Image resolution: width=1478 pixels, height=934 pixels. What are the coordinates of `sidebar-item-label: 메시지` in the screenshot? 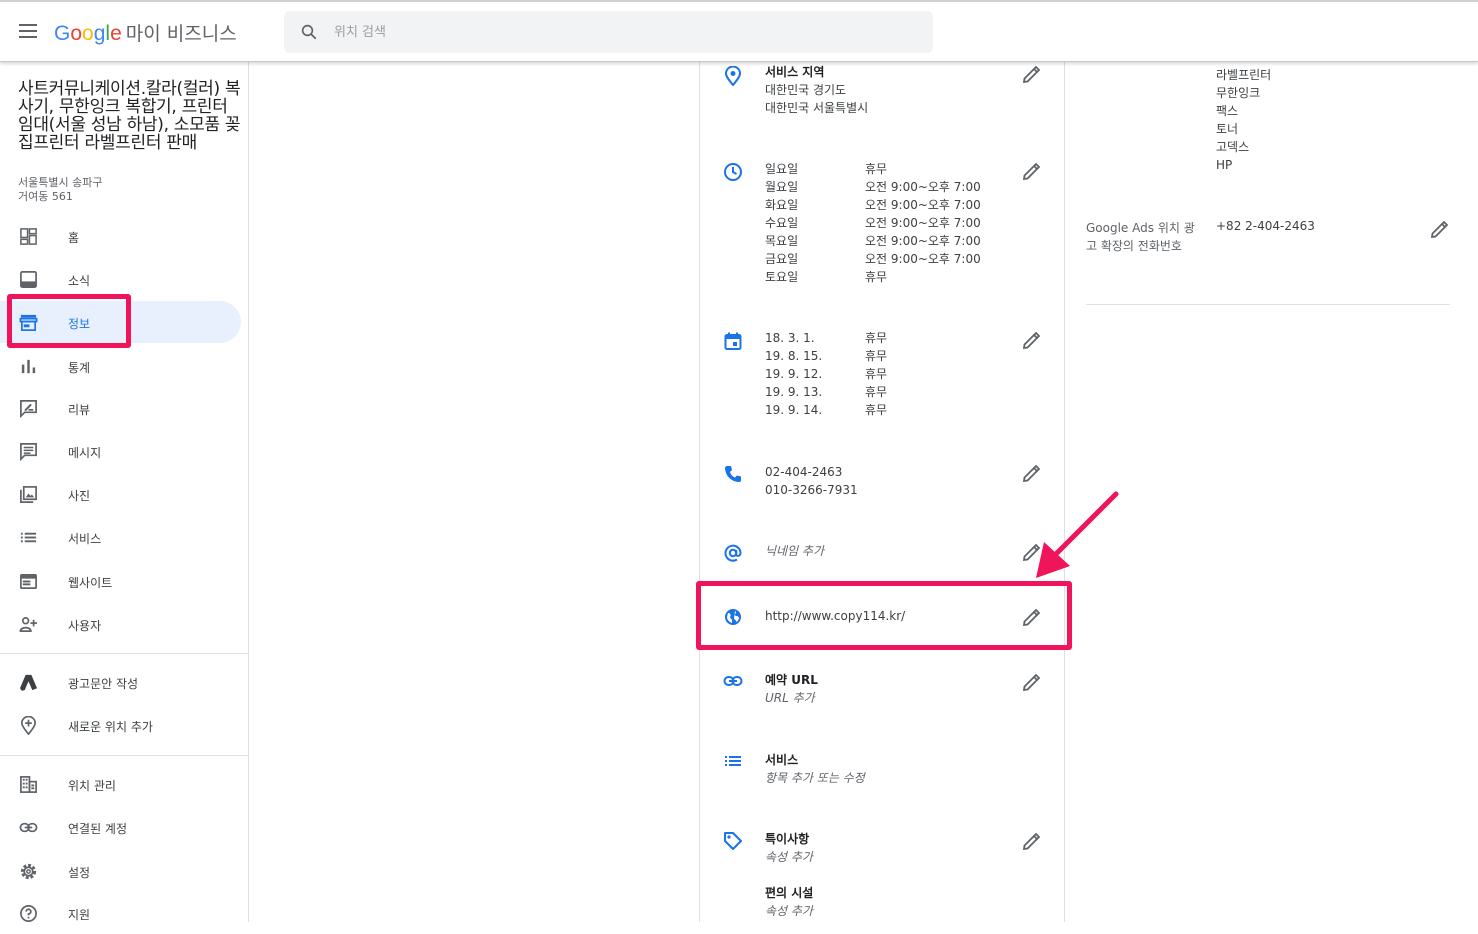 It's located at (85, 453).